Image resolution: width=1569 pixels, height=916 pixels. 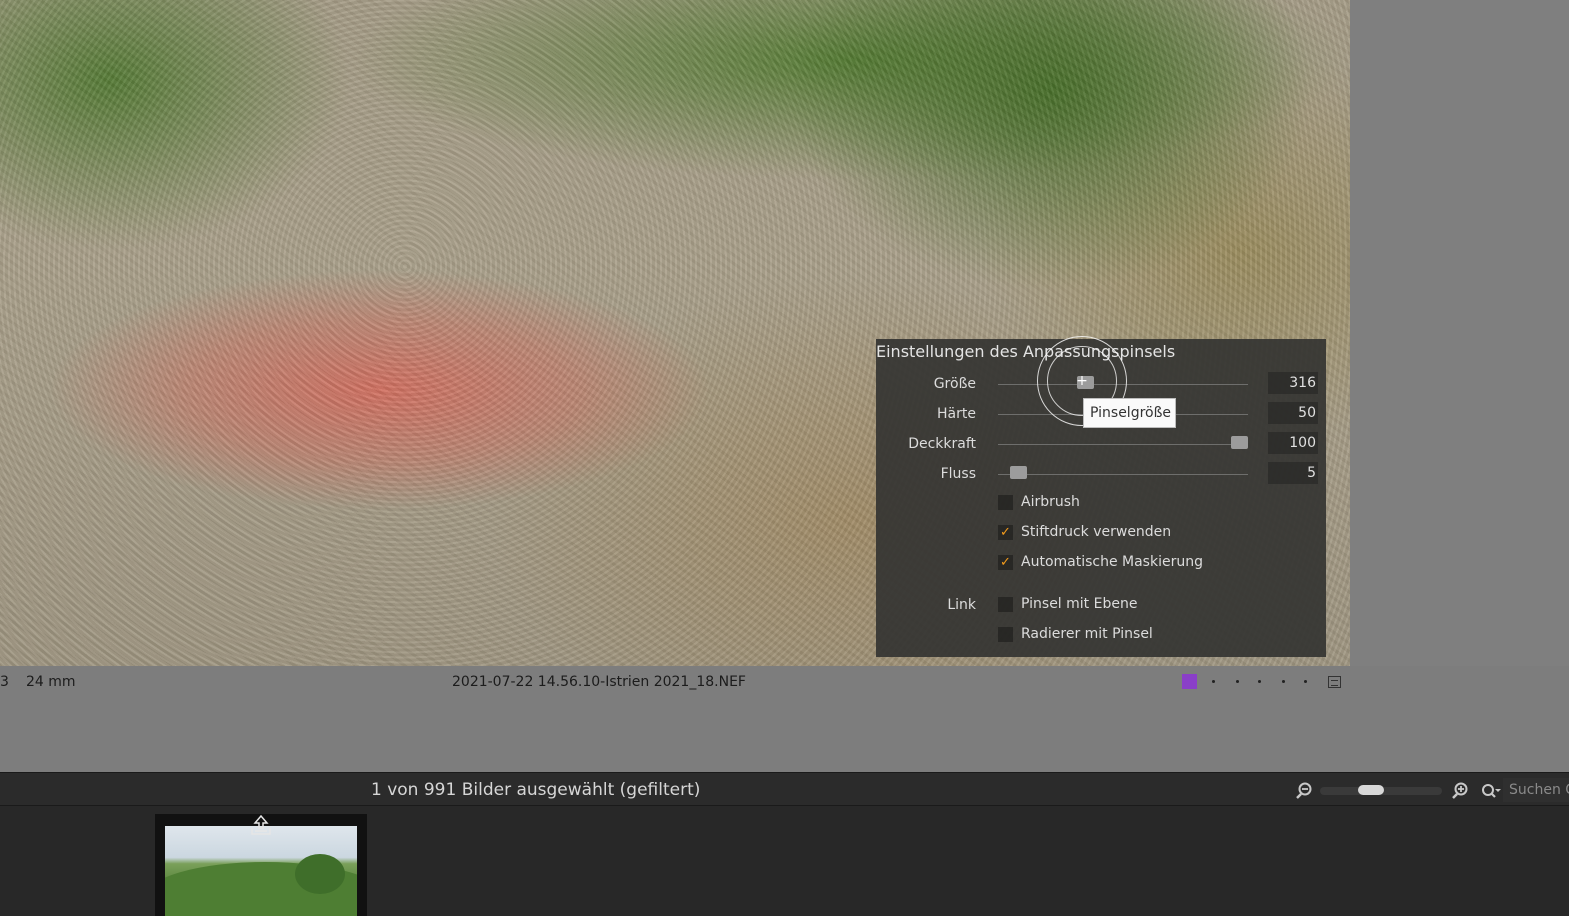 I want to click on airbrush-checkbox, so click(x=1005, y=502).